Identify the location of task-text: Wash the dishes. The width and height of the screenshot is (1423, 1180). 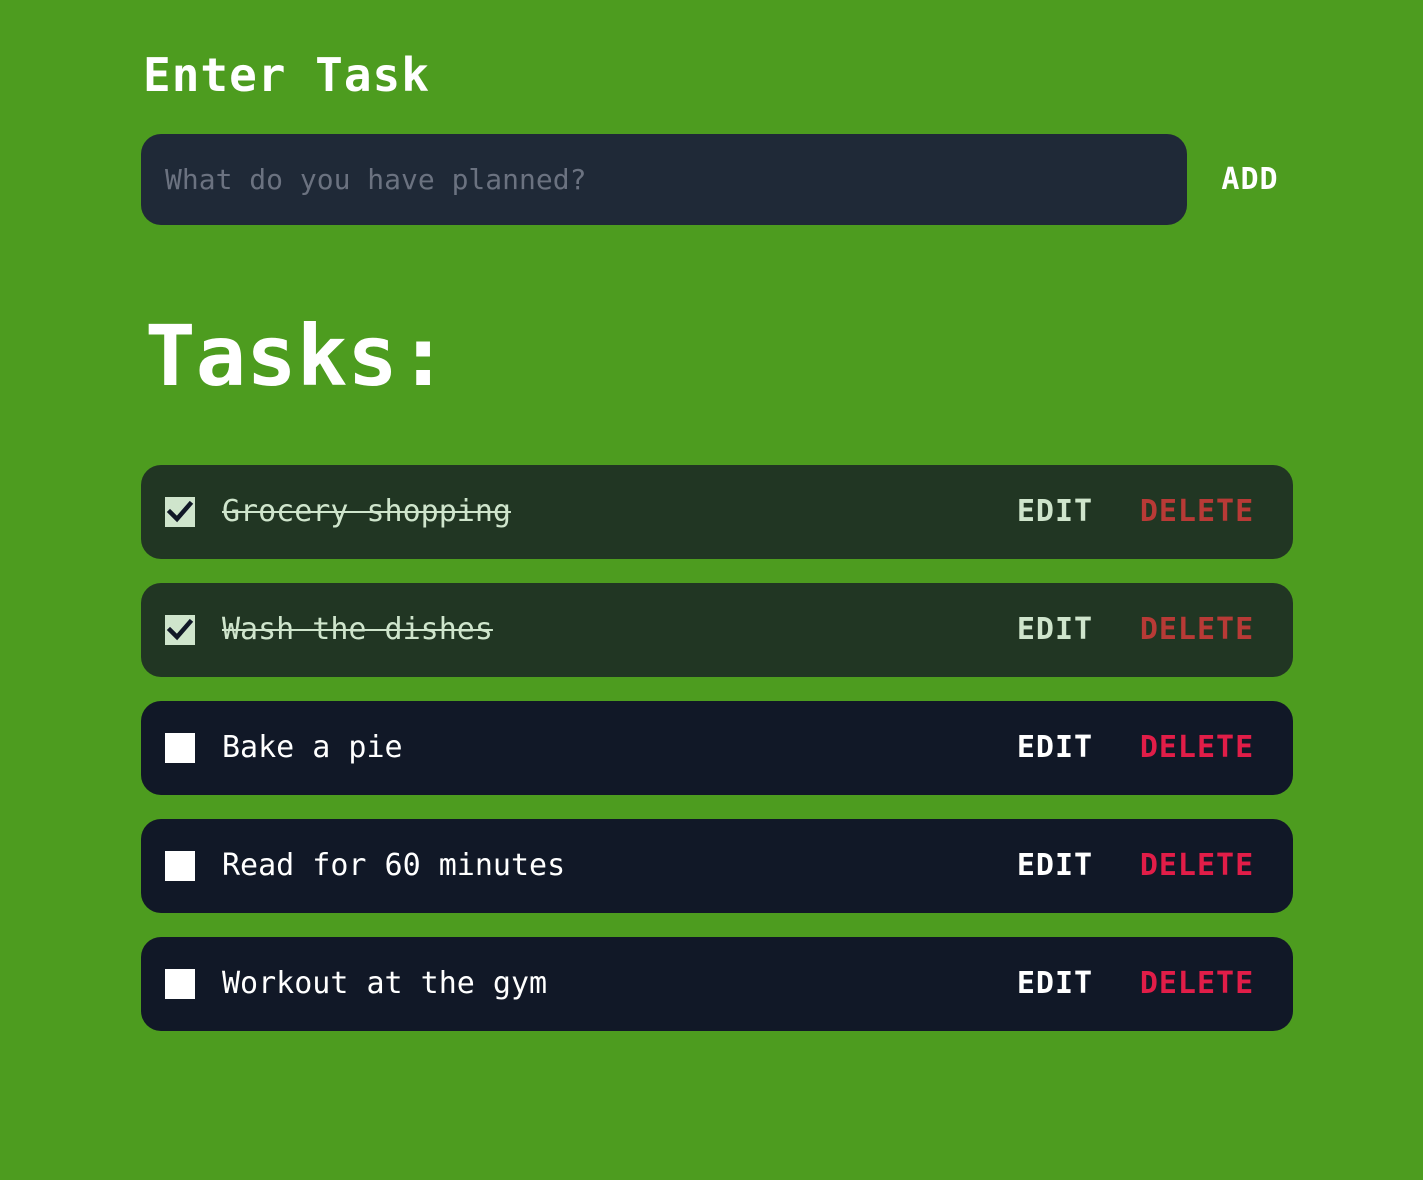
(357, 629).